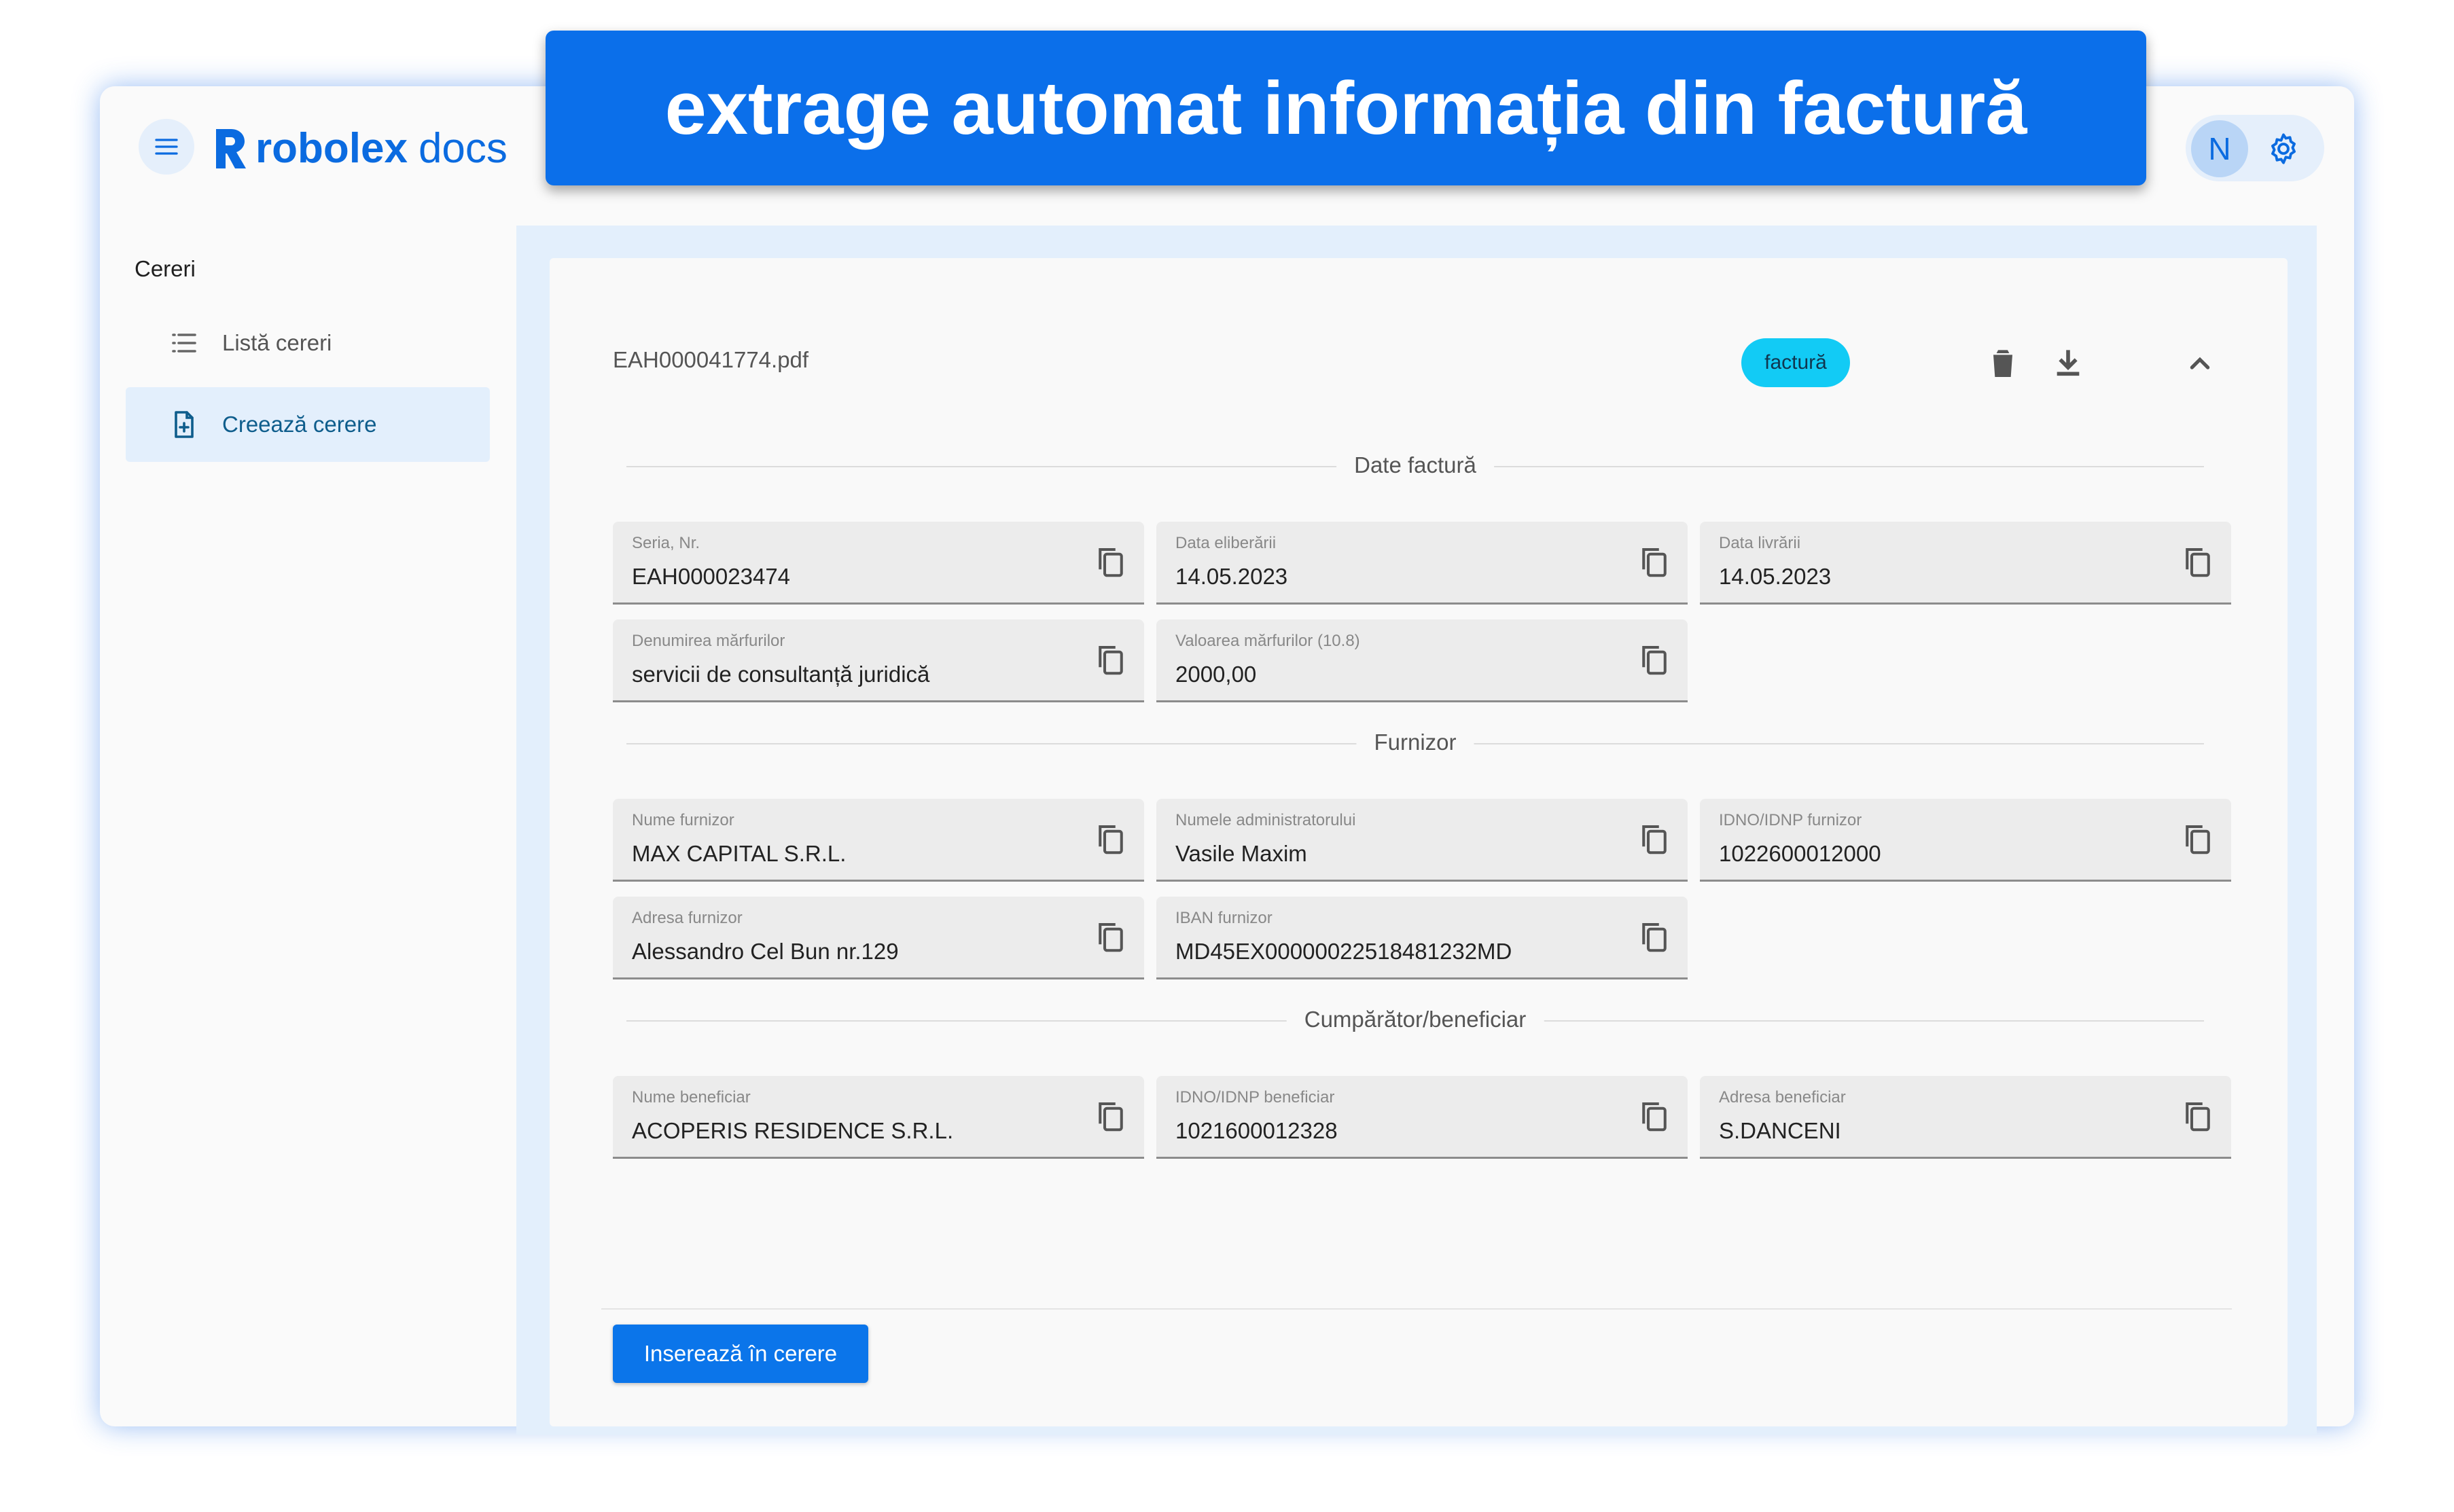 This screenshot has width=2454, height=1512. What do you see at coordinates (2255, 148) in the screenshot?
I see `user-controls: N` at bounding box center [2255, 148].